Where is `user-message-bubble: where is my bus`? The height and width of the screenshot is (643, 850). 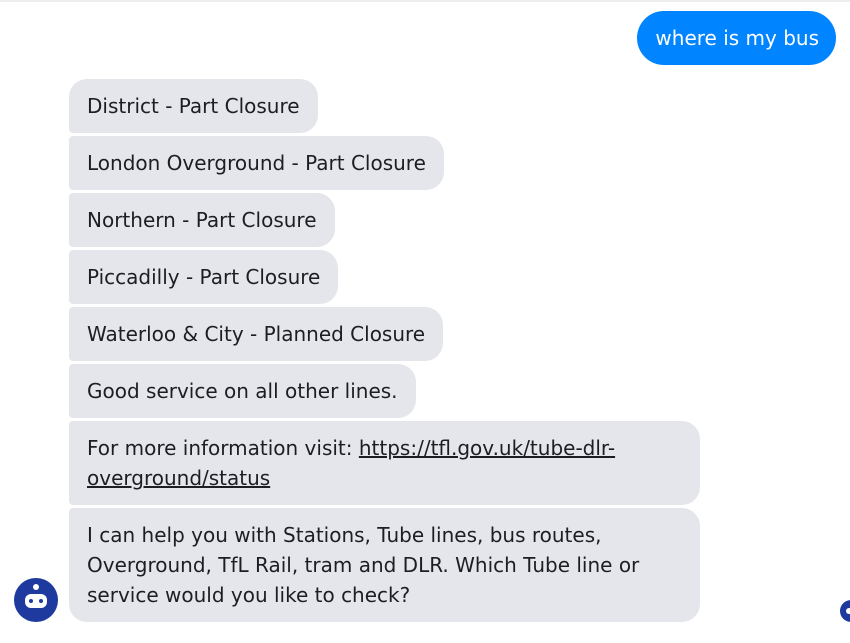
user-message-bubble: where is my bus is located at coordinates (736, 38).